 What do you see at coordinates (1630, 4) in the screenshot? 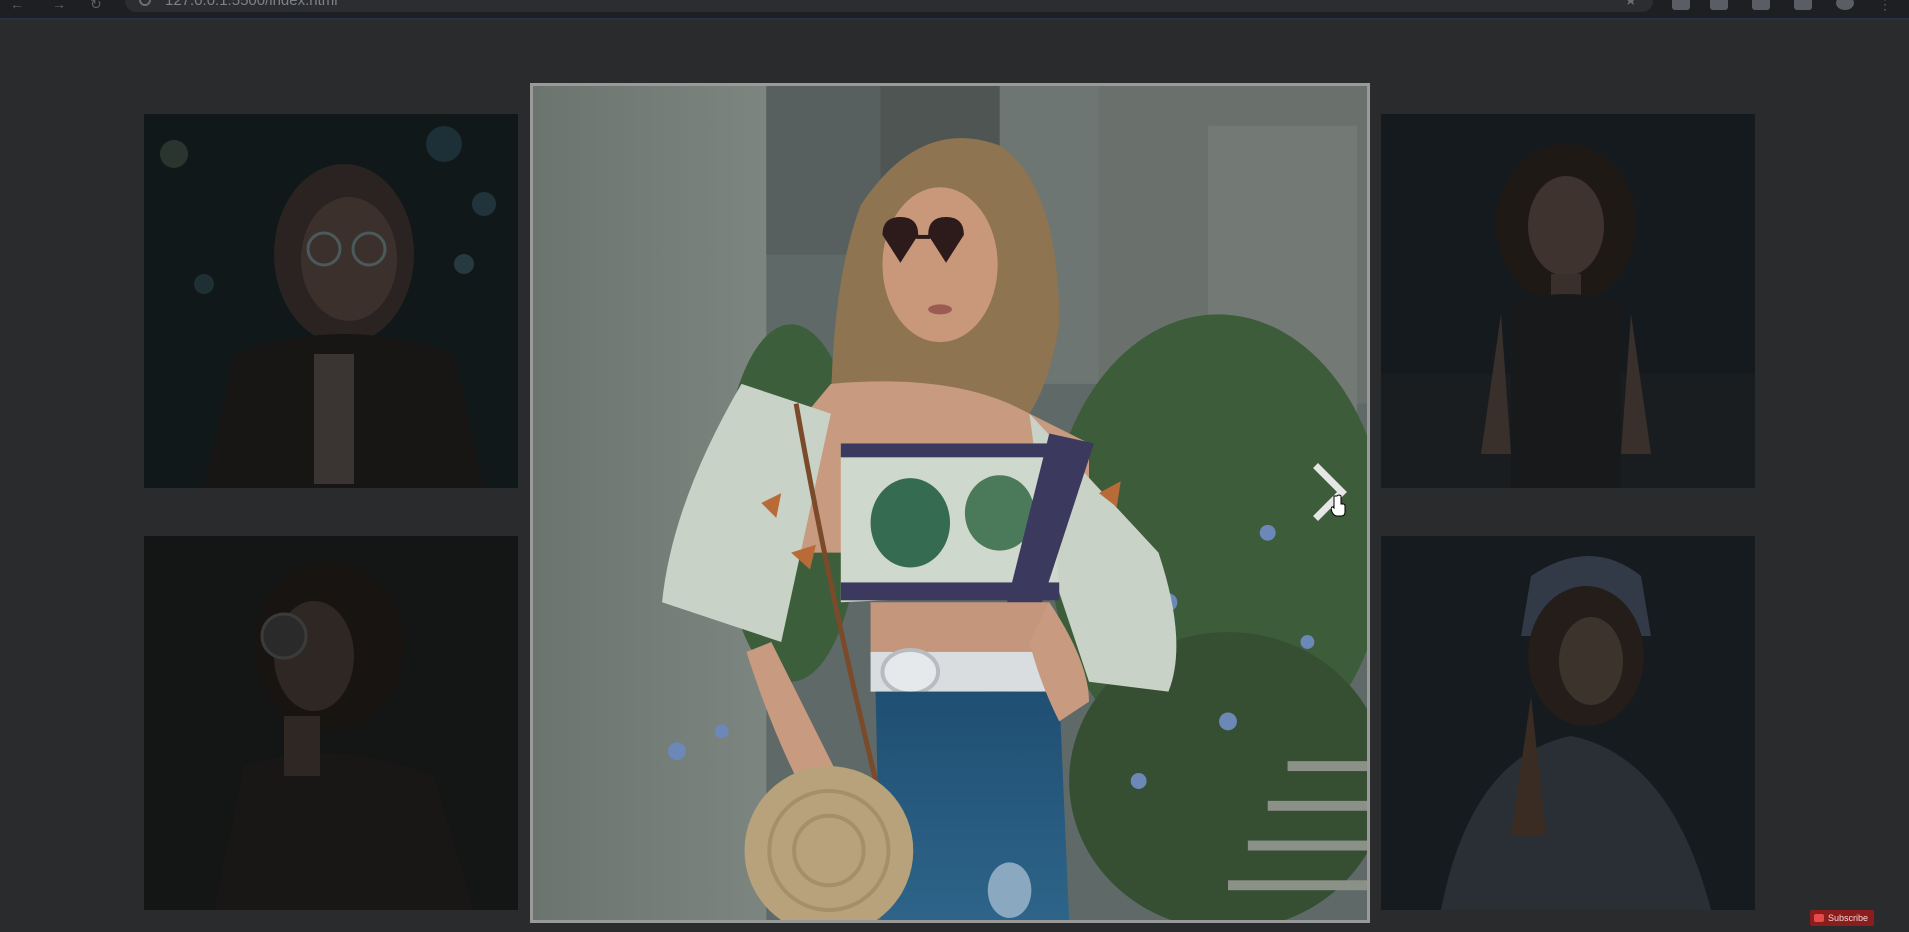
I see `bookmark-star-icon: ★` at bounding box center [1630, 4].